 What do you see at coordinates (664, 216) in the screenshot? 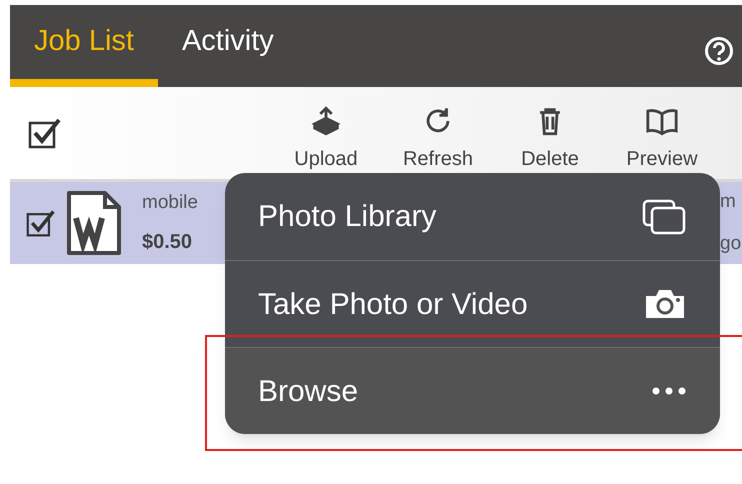
I see `stacked-squares-icon` at bounding box center [664, 216].